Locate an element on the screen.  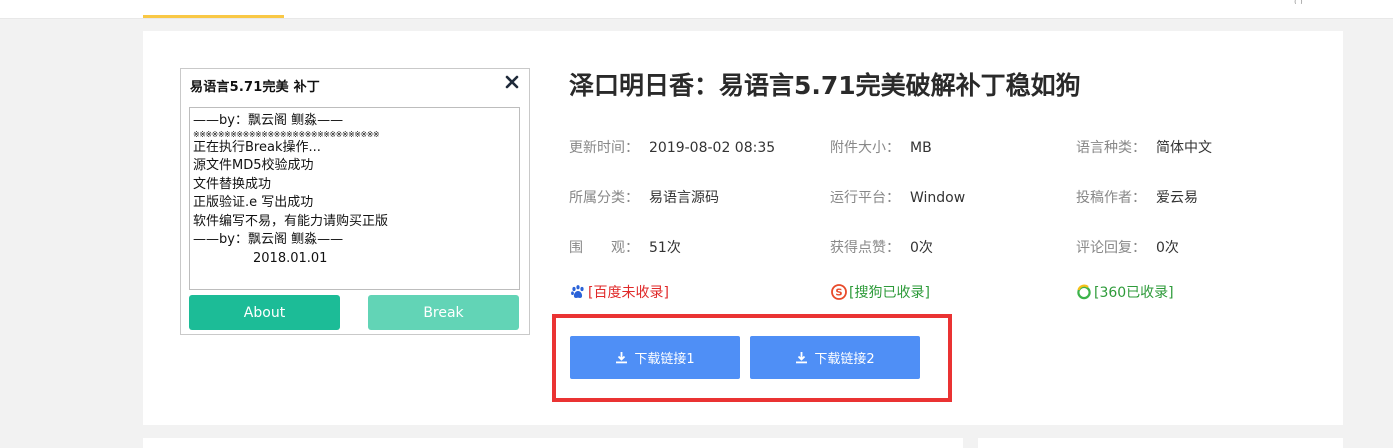
sogou-index-status: S [搜狗已收录] is located at coordinates (880, 292).